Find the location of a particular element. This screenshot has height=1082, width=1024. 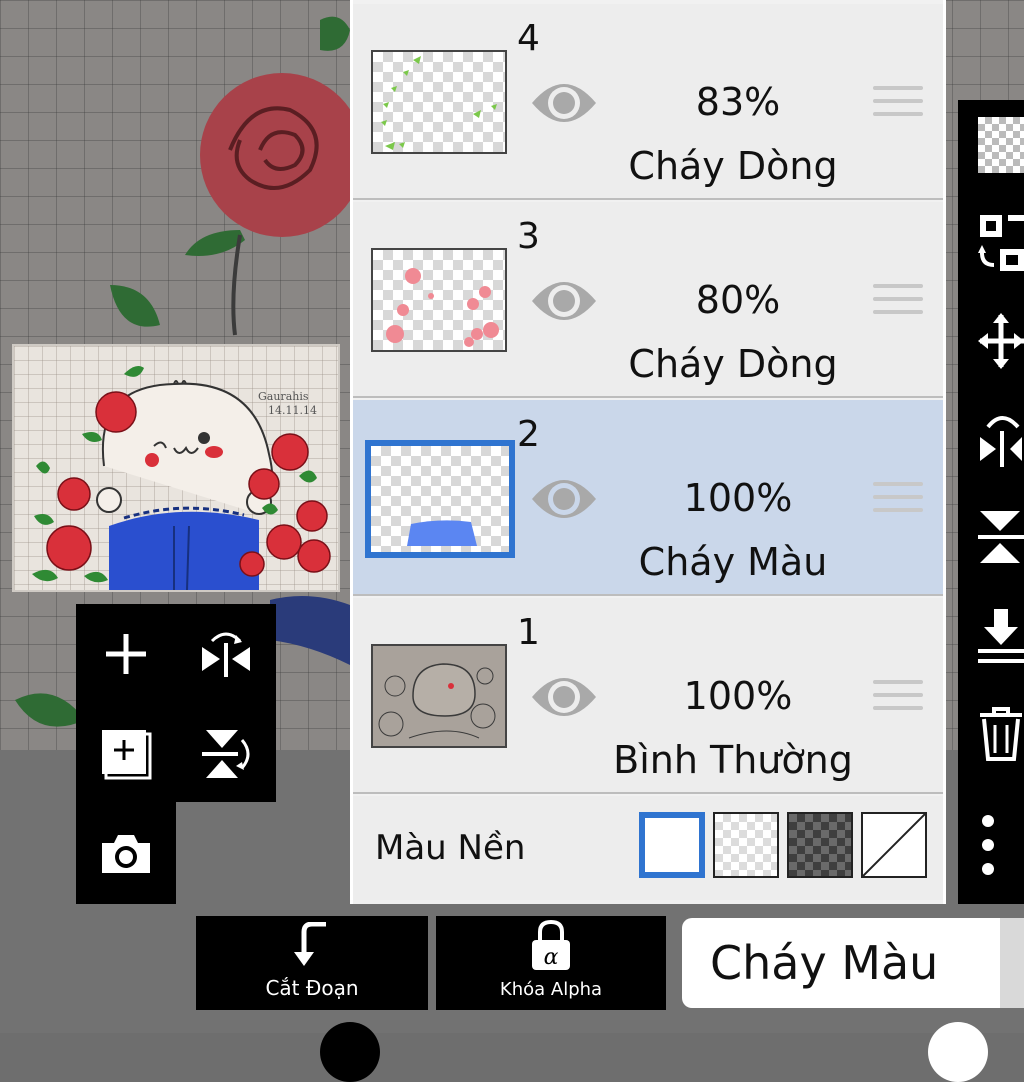

alpha-lock-label: Khóa Alpha is located at coordinates (551, 989).